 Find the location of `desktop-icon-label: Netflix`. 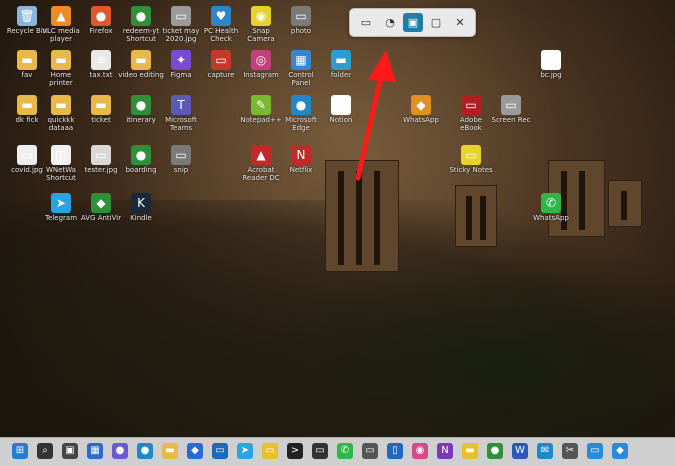

desktop-icon-label: Netflix is located at coordinates (301, 170).